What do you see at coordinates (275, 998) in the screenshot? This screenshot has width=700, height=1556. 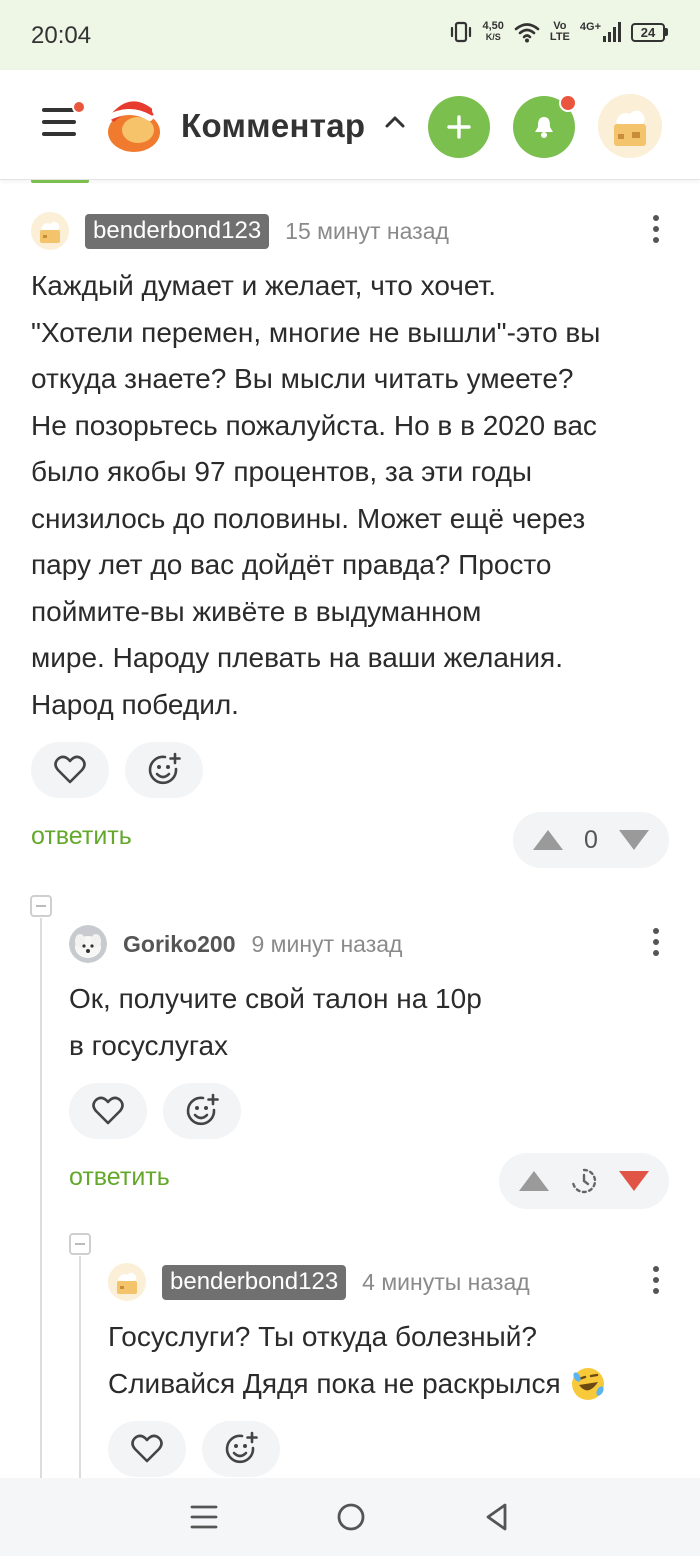 I see `comment-text-line: Ок, получите свой талон на 10р` at bounding box center [275, 998].